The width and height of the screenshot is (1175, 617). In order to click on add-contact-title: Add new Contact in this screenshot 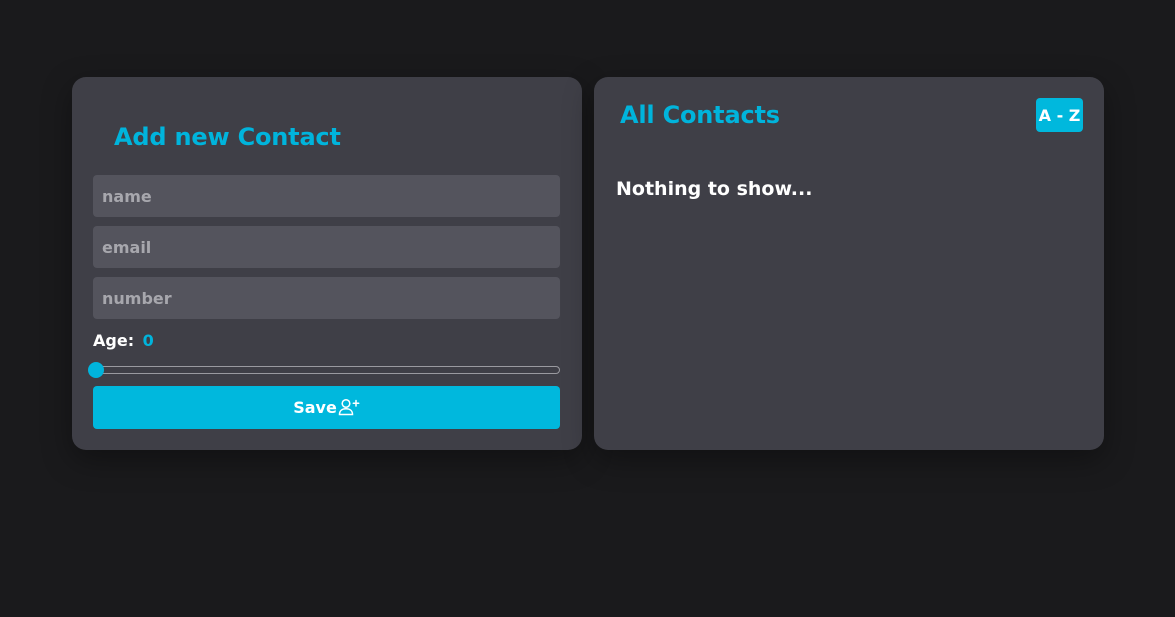, I will do `click(227, 137)`.